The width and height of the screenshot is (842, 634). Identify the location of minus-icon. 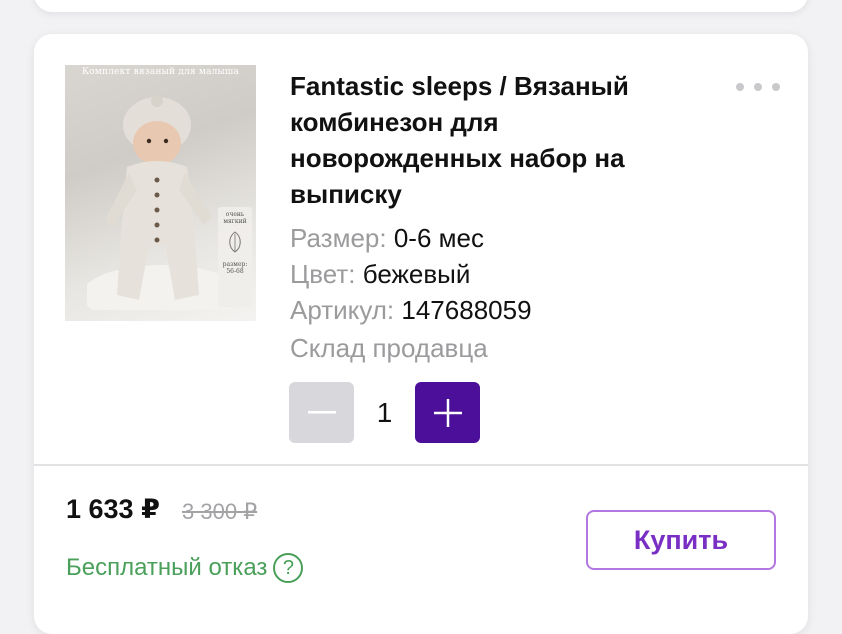
(321, 411).